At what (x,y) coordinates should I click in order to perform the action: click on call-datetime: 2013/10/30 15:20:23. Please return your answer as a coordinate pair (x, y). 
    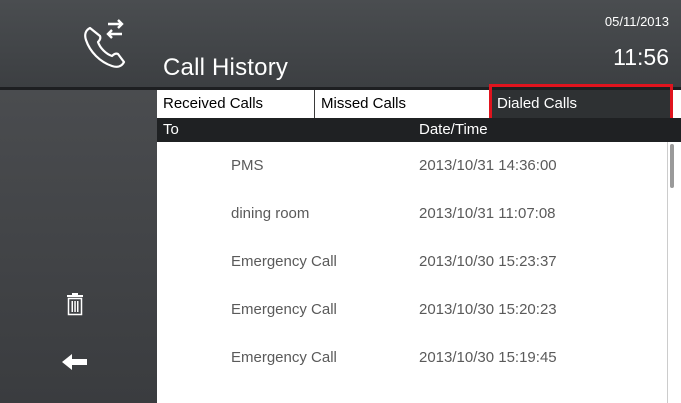
    Looking at the image, I should click on (488, 309).